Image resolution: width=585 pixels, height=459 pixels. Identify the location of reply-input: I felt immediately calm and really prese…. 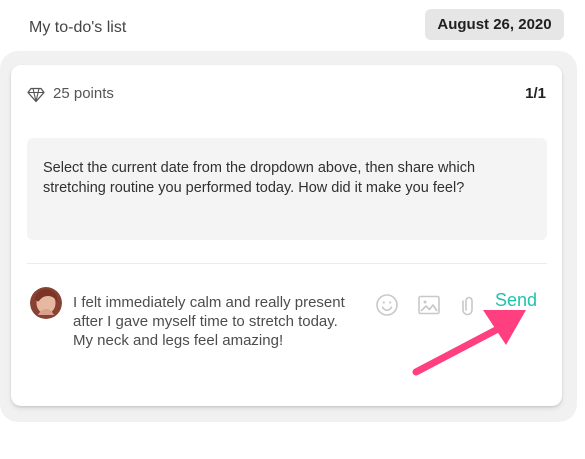
(217, 321).